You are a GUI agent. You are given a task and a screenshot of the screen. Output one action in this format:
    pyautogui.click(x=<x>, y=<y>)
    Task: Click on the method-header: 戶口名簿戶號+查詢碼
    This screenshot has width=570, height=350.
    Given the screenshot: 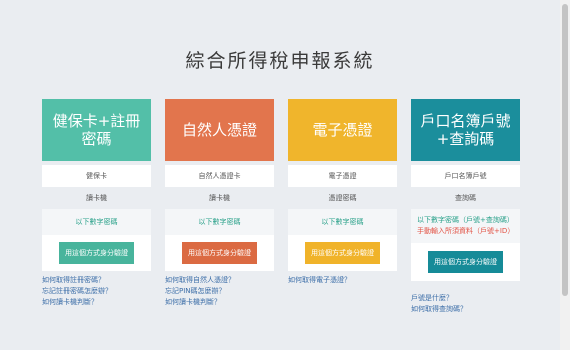 What is the action you would take?
    pyautogui.click(x=465, y=130)
    